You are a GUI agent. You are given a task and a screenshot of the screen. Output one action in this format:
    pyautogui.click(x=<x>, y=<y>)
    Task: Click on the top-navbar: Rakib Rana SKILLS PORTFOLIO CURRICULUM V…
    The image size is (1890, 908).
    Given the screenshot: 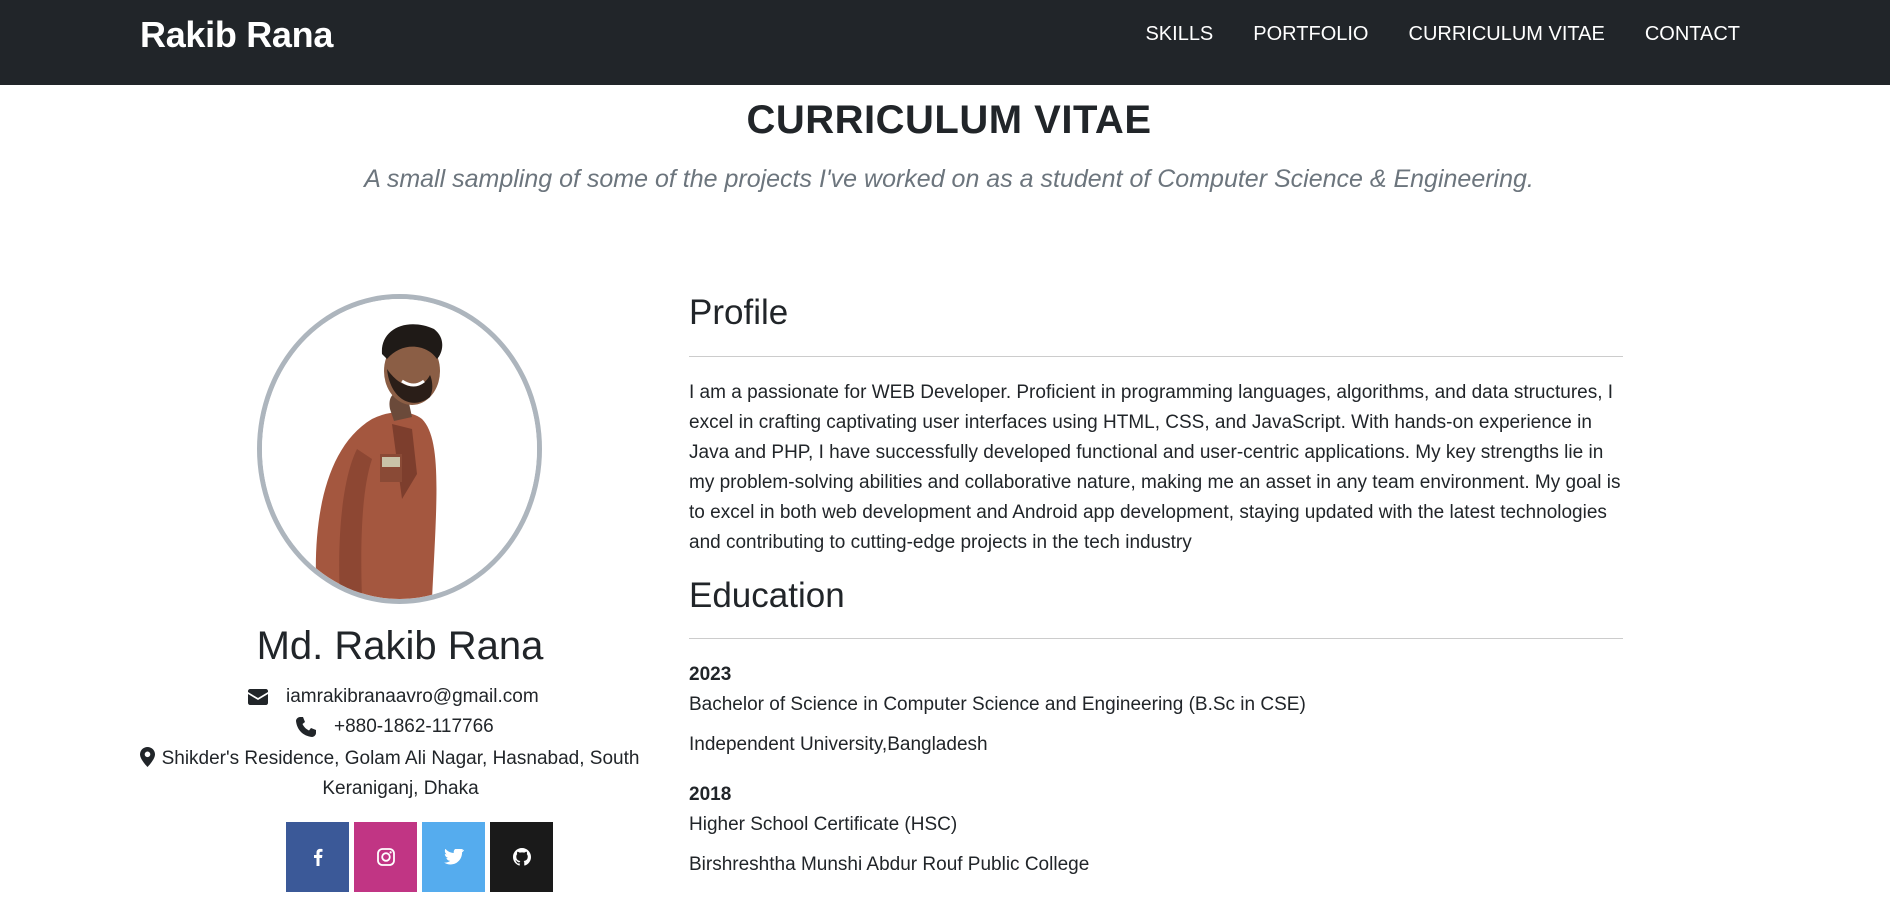 What is the action you would take?
    pyautogui.click(x=945, y=42)
    